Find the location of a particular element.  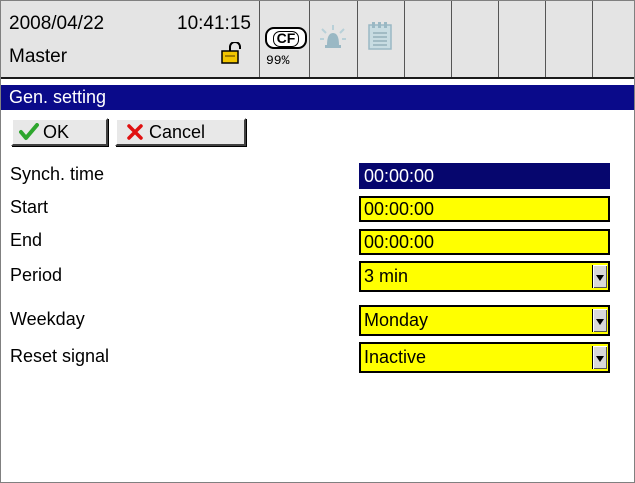

check-icon is located at coordinates (29, 135).